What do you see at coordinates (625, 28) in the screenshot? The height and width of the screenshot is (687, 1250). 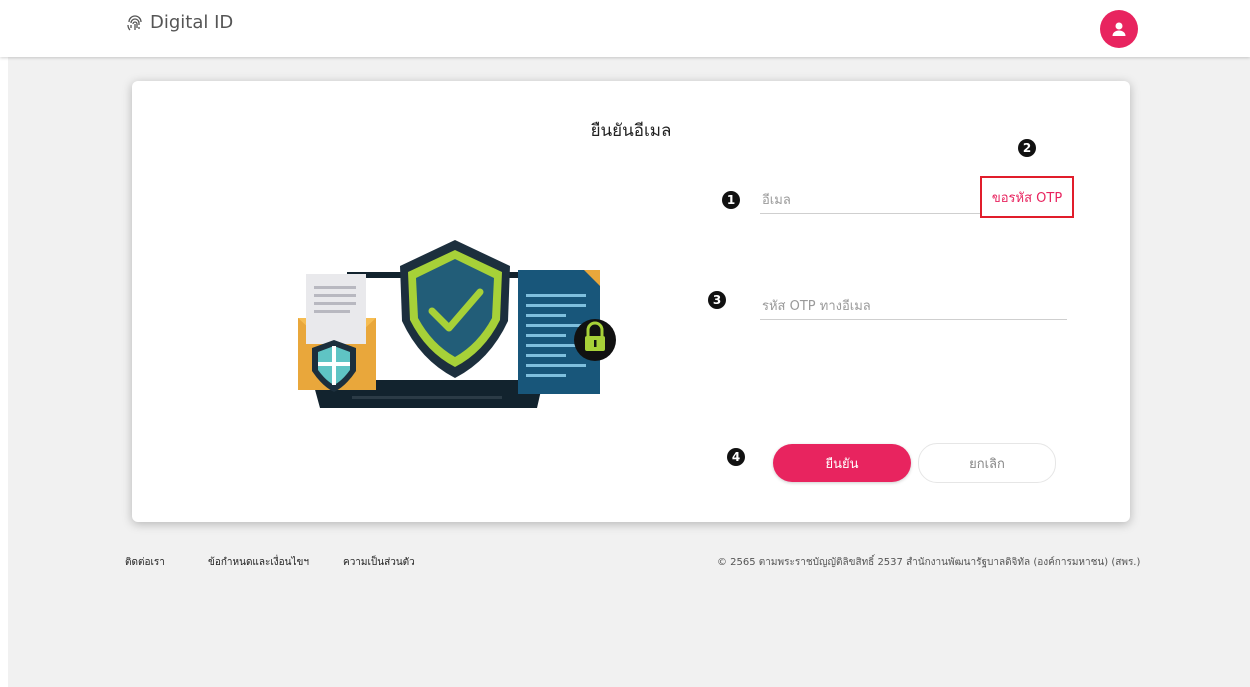 I see `top-bar: Digital ID` at bounding box center [625, 28].